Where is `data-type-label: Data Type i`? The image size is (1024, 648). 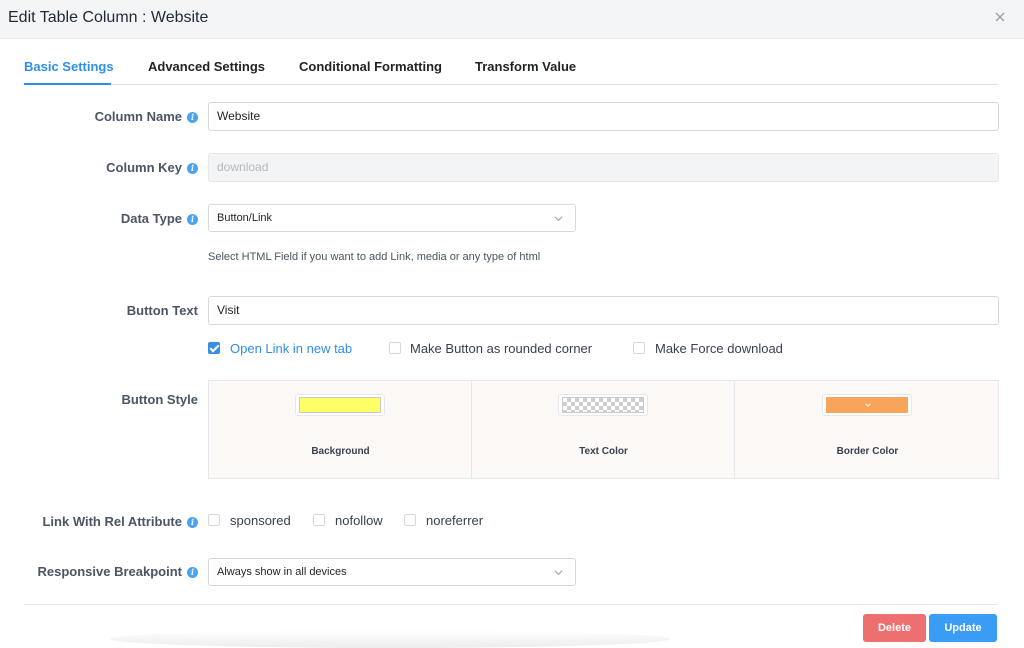 data-type-label: Data Type i is located at coordinates (159, 218).